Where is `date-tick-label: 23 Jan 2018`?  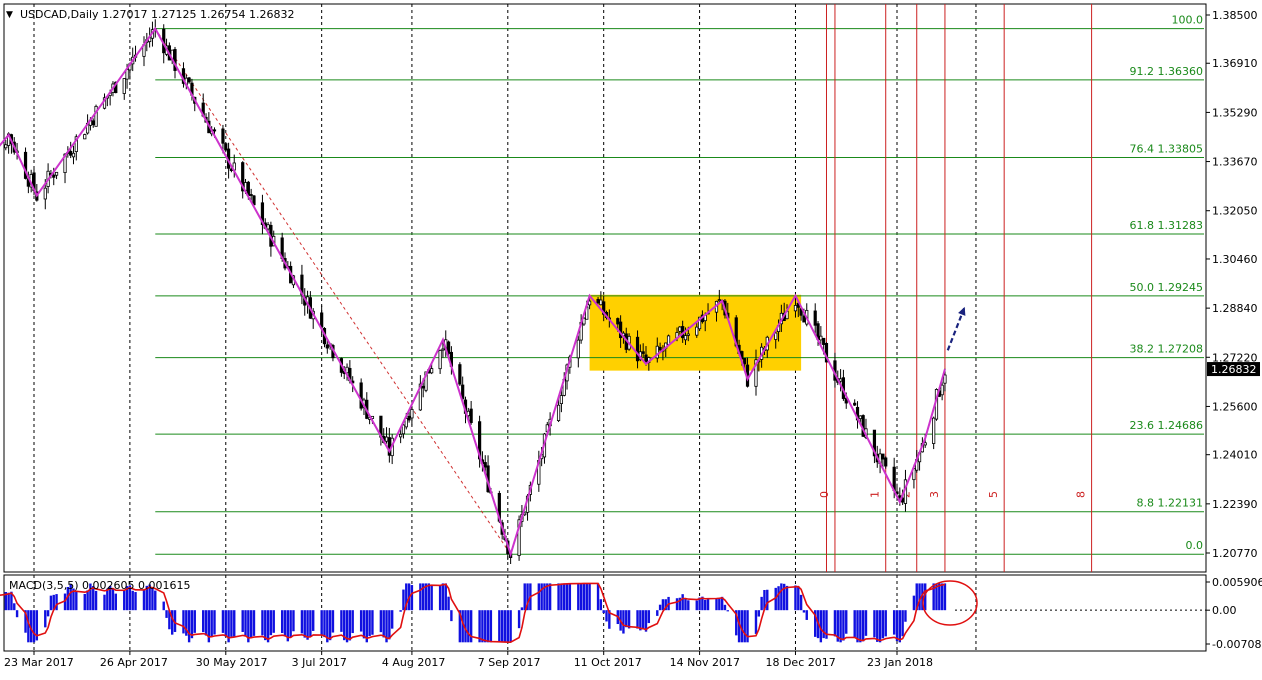
date-tick-label: 23 Jan 2018 is located at coordinates (900, 662).